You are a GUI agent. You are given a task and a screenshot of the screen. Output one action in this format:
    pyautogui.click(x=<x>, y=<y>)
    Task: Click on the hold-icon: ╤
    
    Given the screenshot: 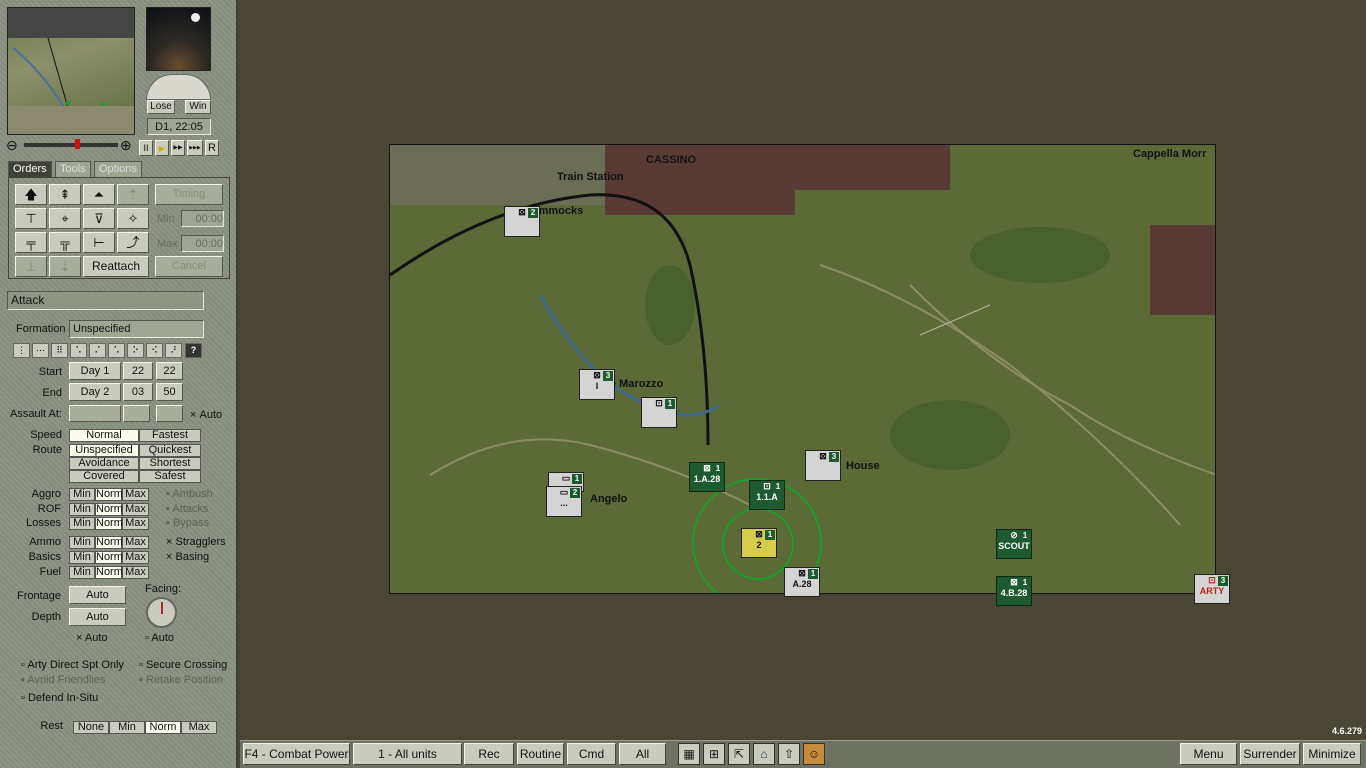 What is the action you would take?
    pyautogui.click(x=31, y=242)
    